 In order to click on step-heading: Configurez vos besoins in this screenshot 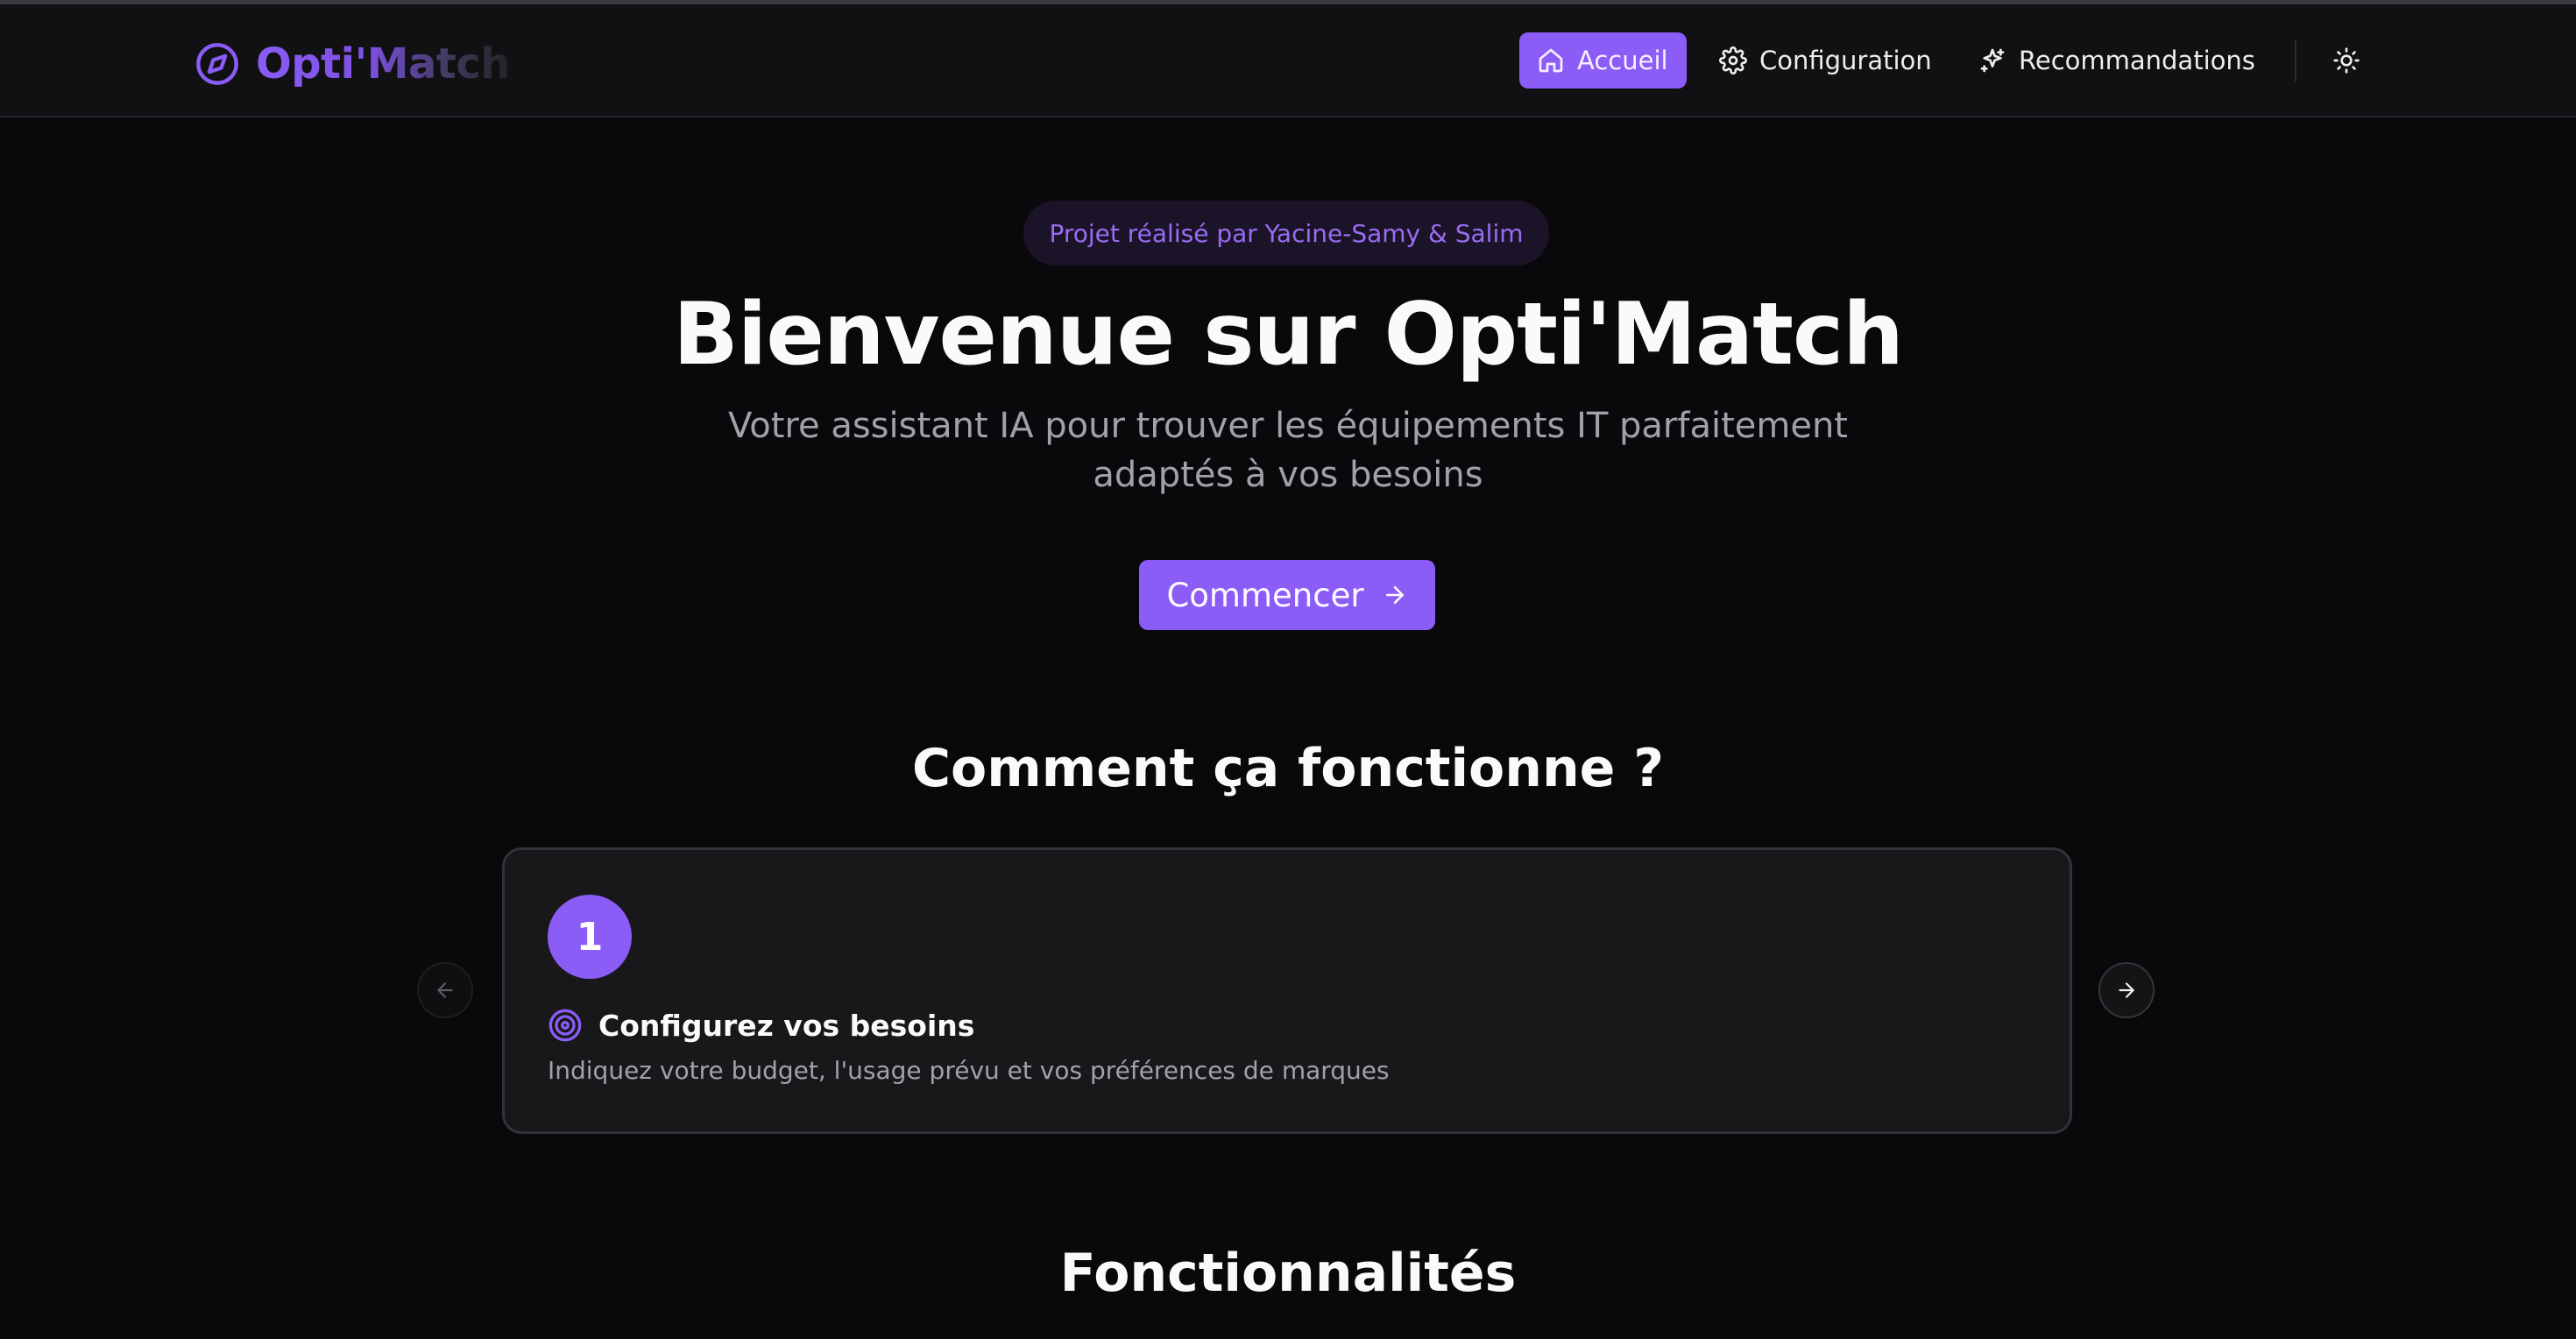, I will do `click(761, 1025)`.